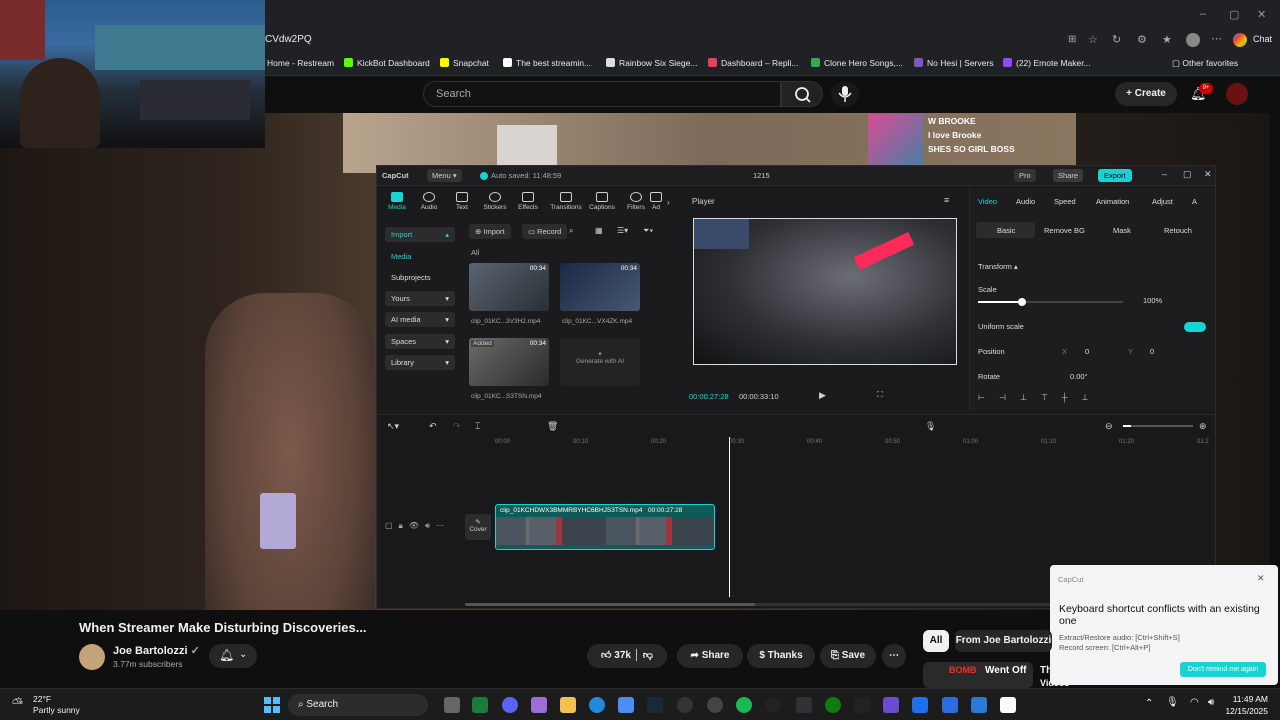 The image size is (1280, 720). What do you see at coordinates (477, 426) in the screenshot?
I see `split-icon: ⌶` at bounding box center [477, 426].